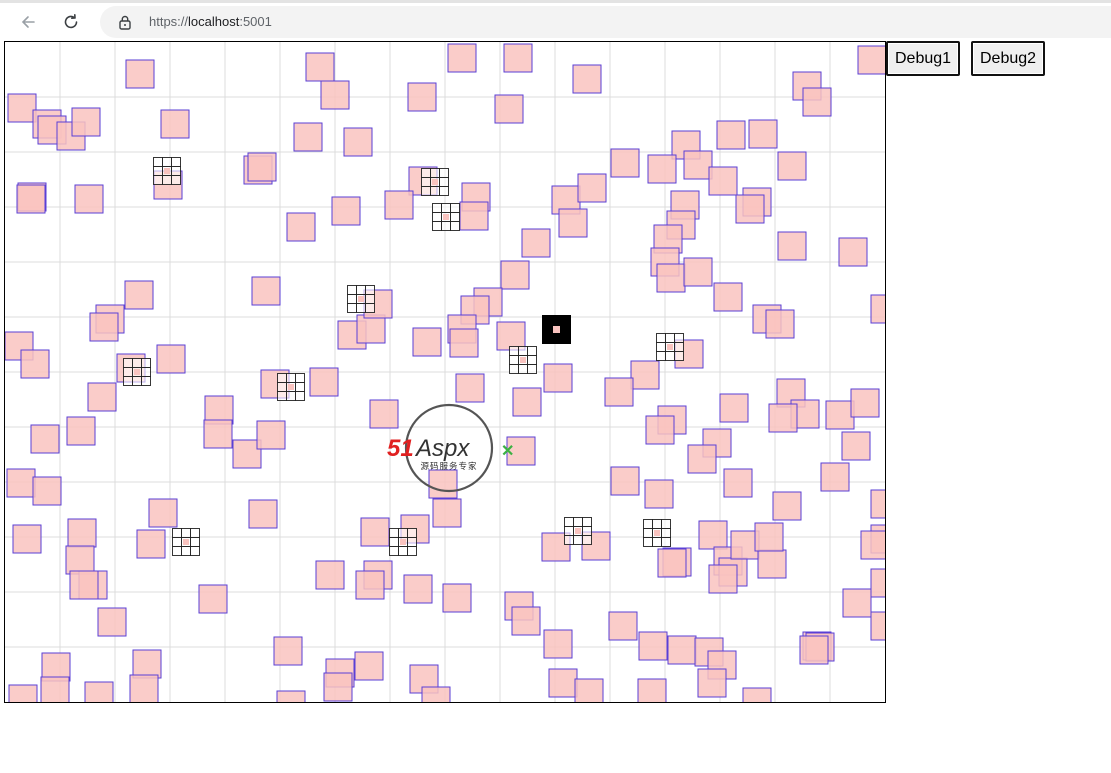  I want to click on debug1-button: Debug1, so click(923, 58).